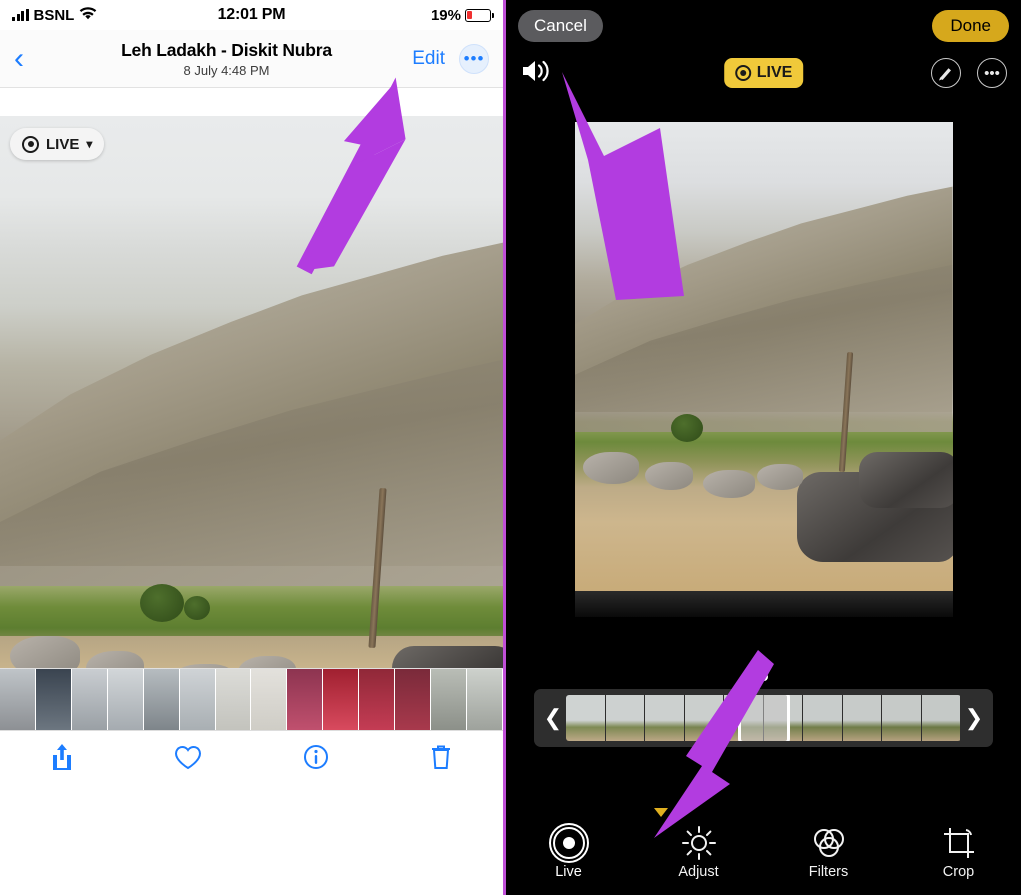 The height and width of the screenshot is (895, 1024). Describe the element at coordinates (188, 759) in the screenshot. I see `heart-icon` at that location.